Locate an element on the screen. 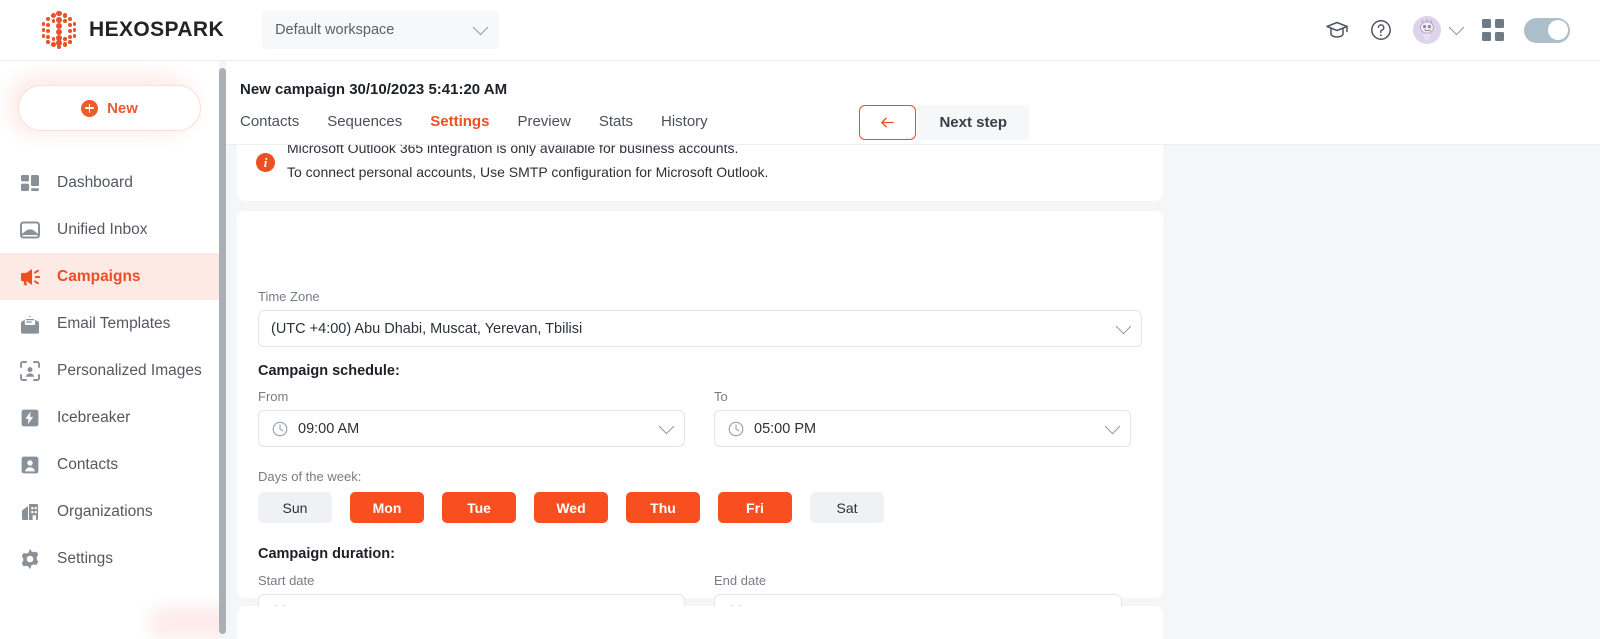 The height and width of the screenshot is (639, 1600). tab-contacts: Contacts is located at coordinates (269, 122).